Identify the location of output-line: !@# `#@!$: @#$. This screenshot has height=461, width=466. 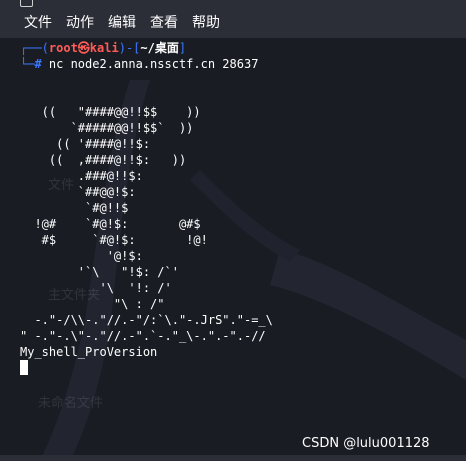
(110, 224).